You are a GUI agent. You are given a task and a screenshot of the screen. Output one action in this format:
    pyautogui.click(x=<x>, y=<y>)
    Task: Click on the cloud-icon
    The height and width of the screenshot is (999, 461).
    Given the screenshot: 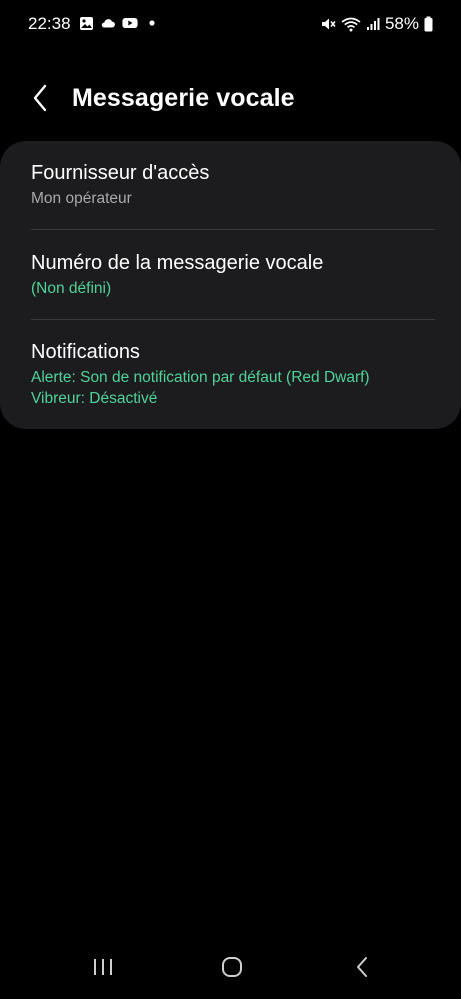 What is the action you would take?
    pyautogui.click(x=108, y=23)
    